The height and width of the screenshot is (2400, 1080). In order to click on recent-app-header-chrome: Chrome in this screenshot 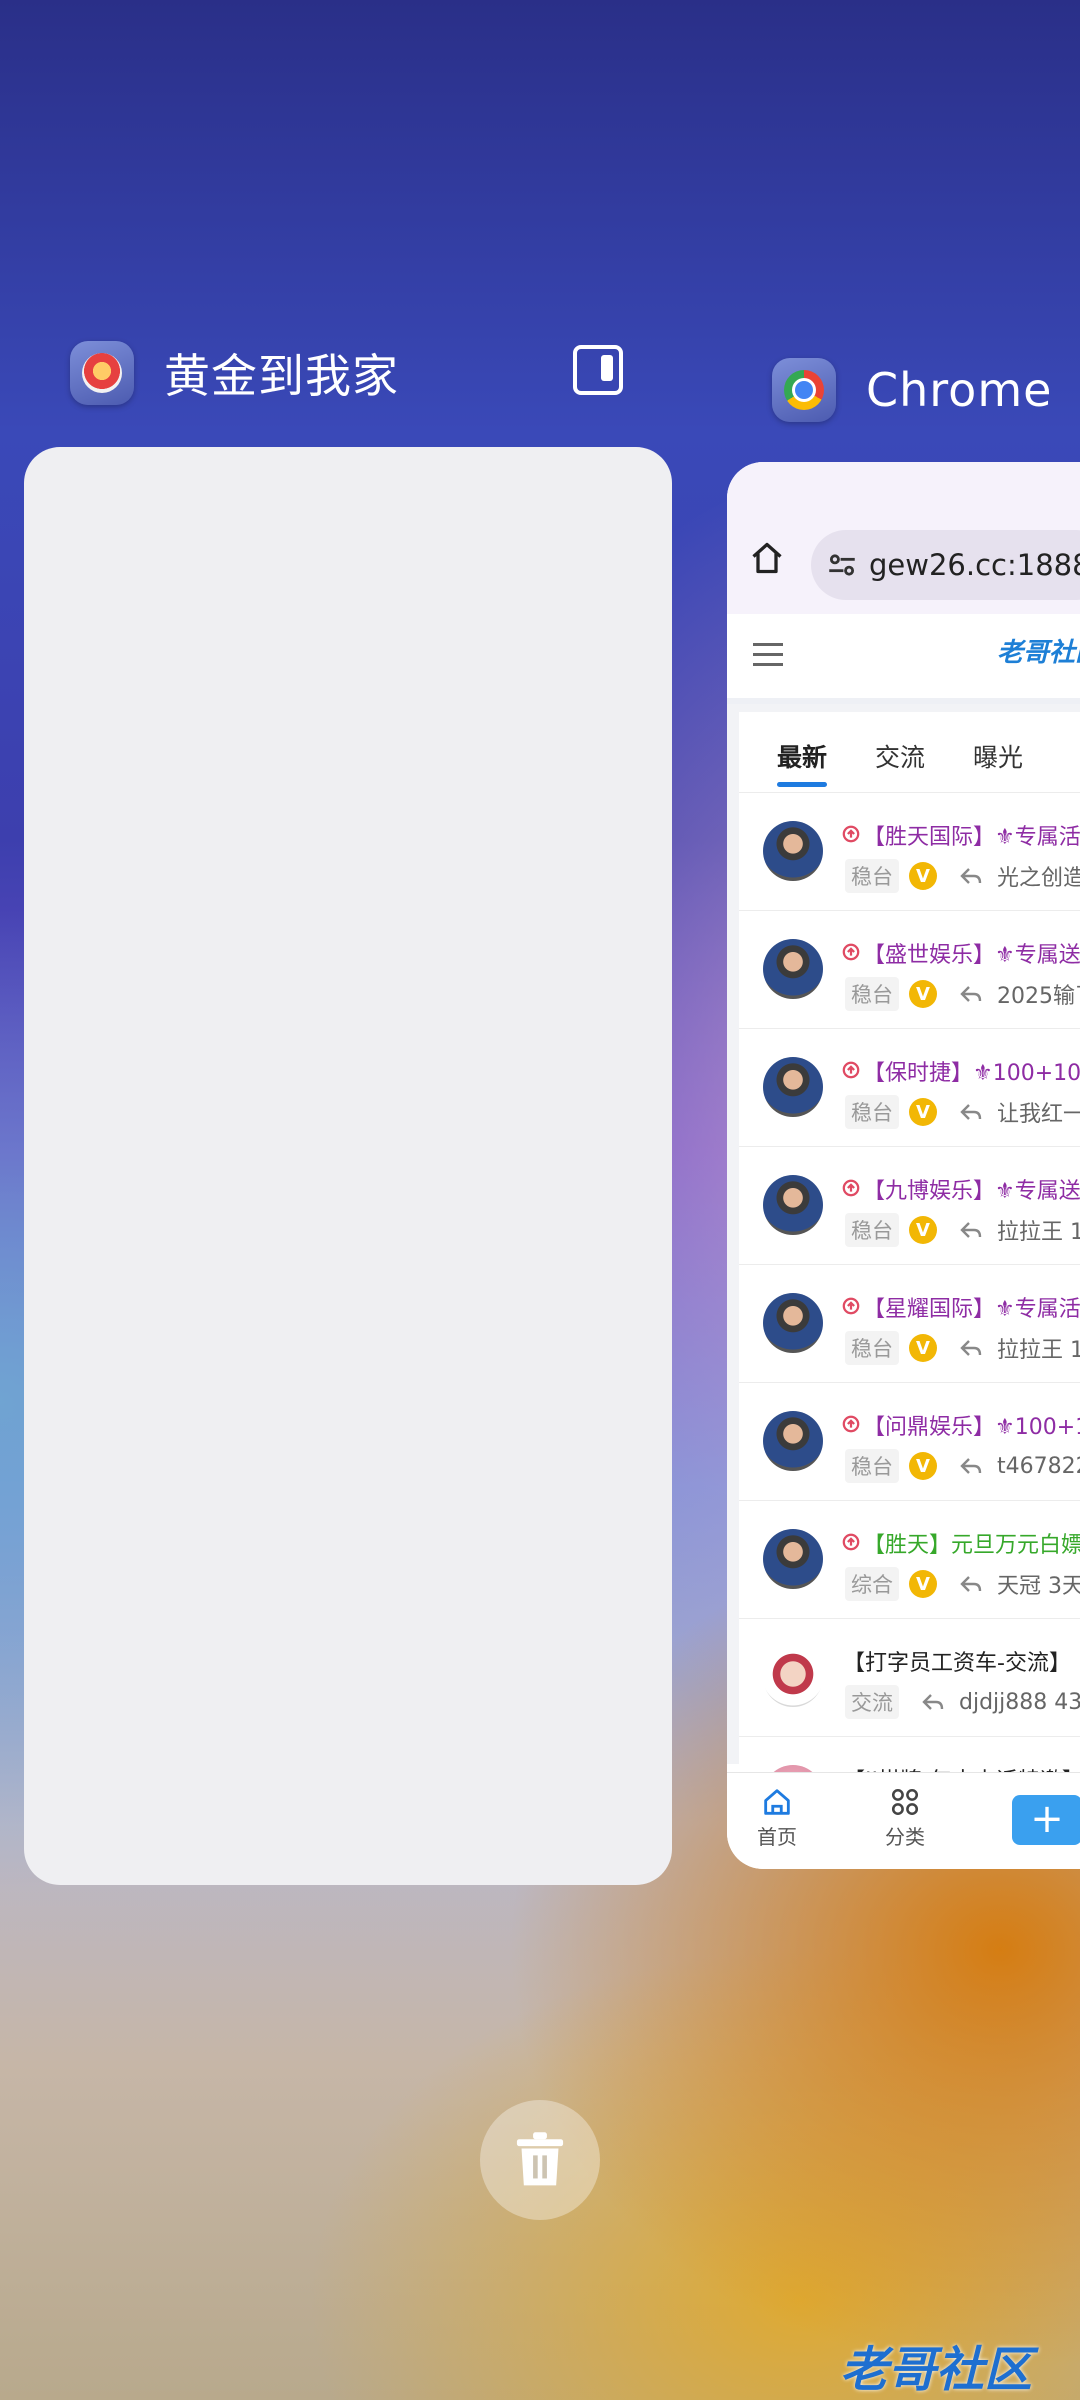, I will do `click(912, 390)`.